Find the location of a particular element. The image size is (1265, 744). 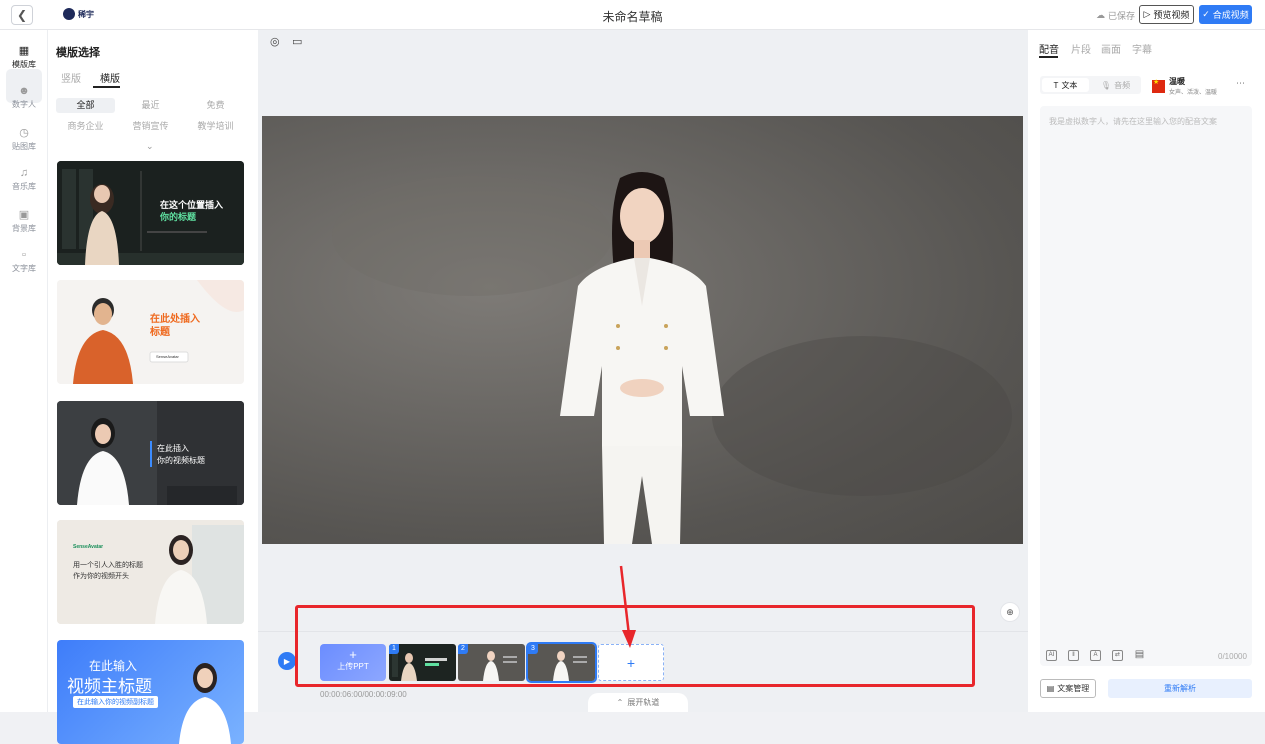

card-subtitle: 作为你的视频开头 is located at coordinates (101, 576).